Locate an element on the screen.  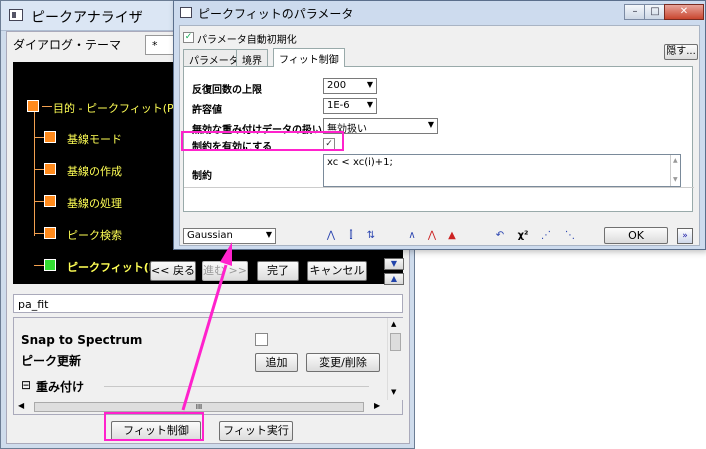
annotation-arrow is located at coordinates (206, 326).